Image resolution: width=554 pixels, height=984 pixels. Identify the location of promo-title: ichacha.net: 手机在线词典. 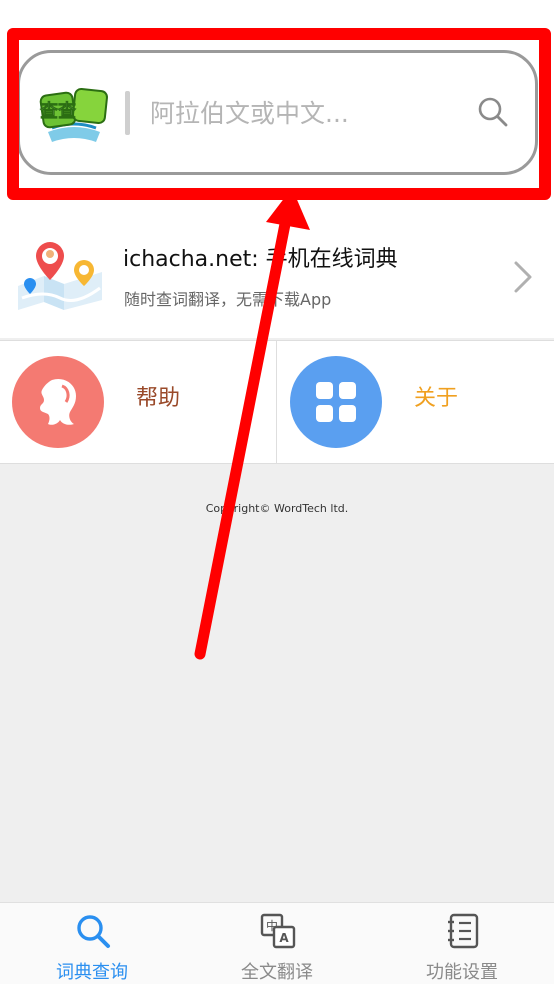
(260, 259).